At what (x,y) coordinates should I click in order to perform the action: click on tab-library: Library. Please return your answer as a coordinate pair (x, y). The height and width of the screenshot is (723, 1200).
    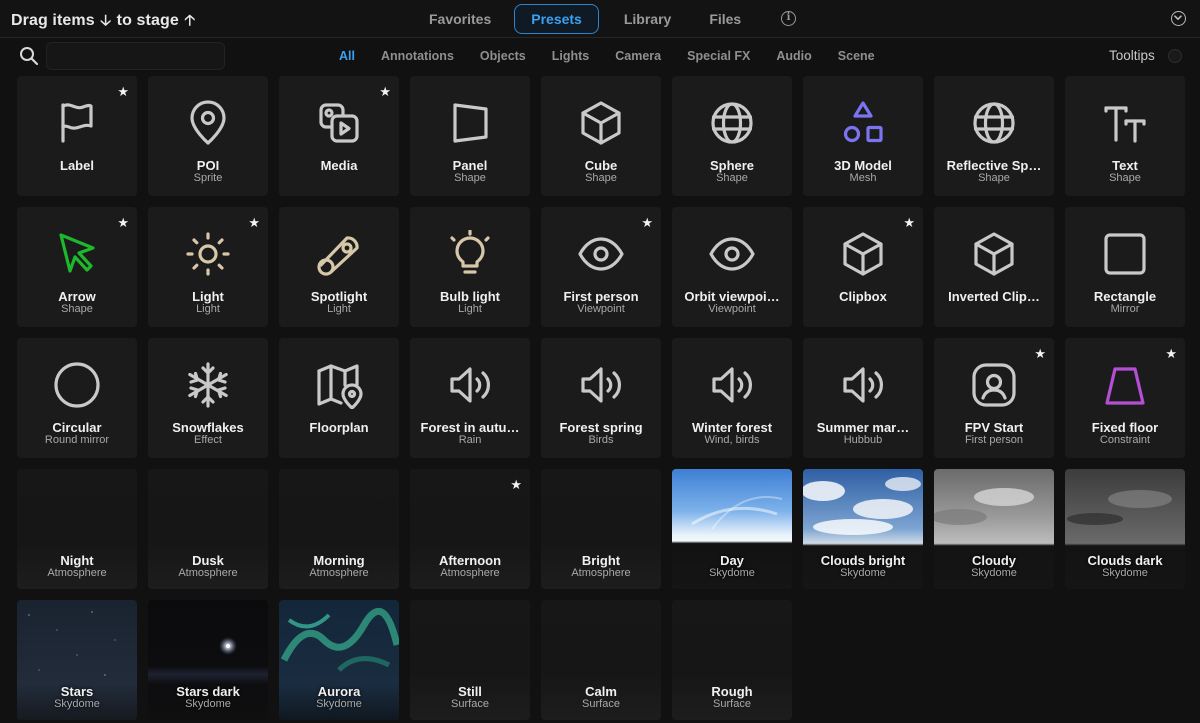
    Looking at the image, I should click on (647, 19).